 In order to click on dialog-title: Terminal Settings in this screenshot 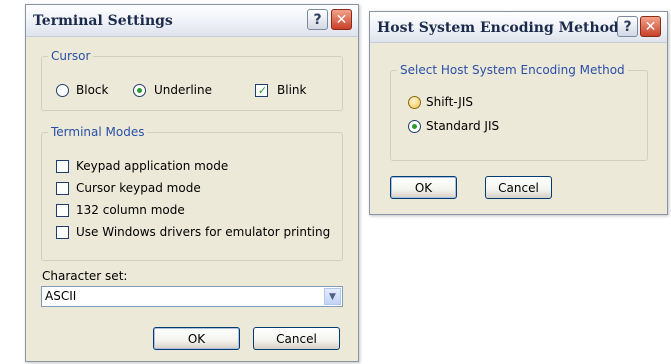, I will do `click(103, 21)`.